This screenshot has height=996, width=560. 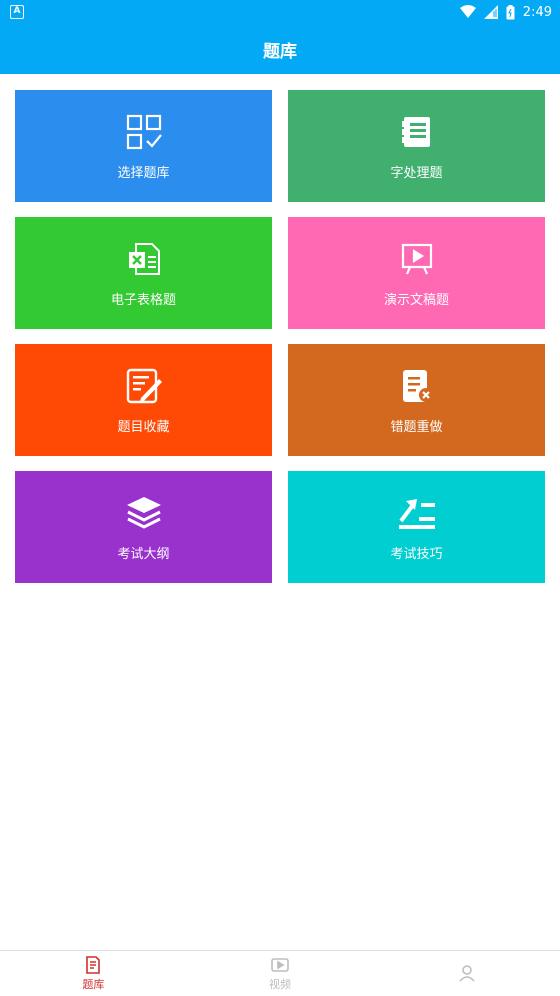 I want to click on tile-label: 考试大纲, so click(x=143, y=554).